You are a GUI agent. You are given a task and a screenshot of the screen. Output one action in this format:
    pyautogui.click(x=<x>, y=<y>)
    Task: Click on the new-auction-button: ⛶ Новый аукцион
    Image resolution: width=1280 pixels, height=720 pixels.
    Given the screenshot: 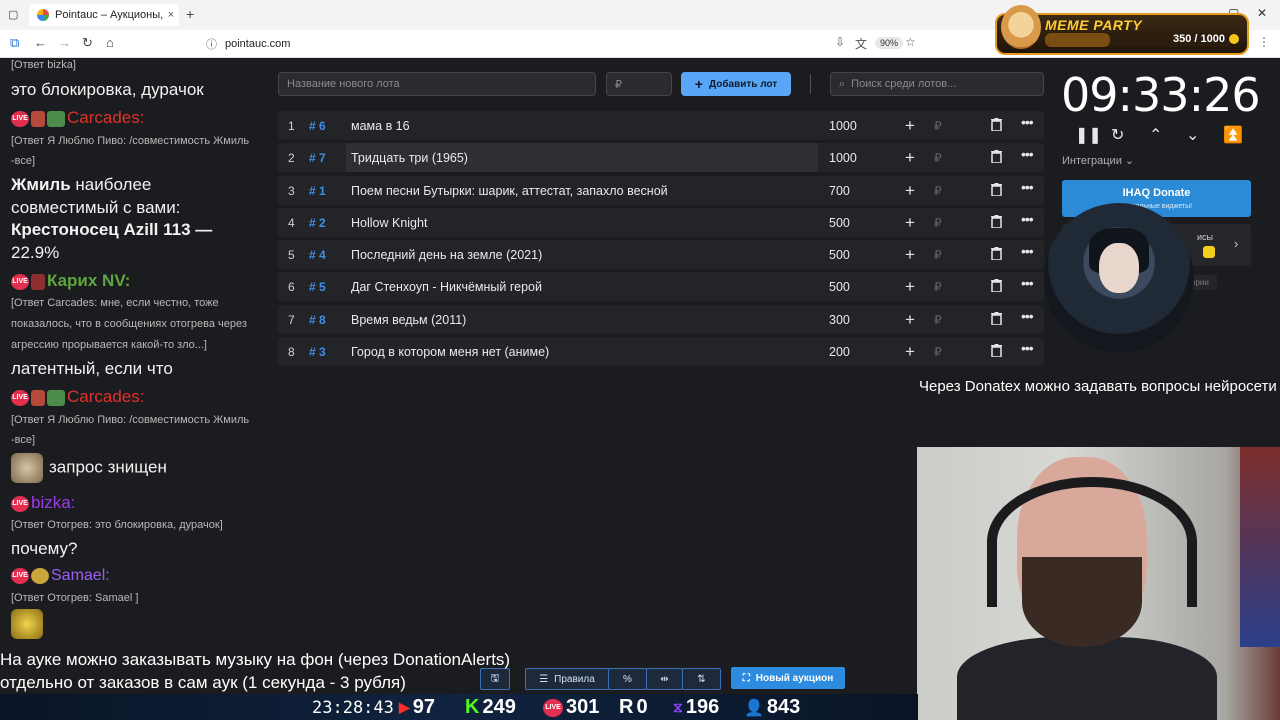 What is the action you would take?
    pyautogui.click(x=788, y=678)
    